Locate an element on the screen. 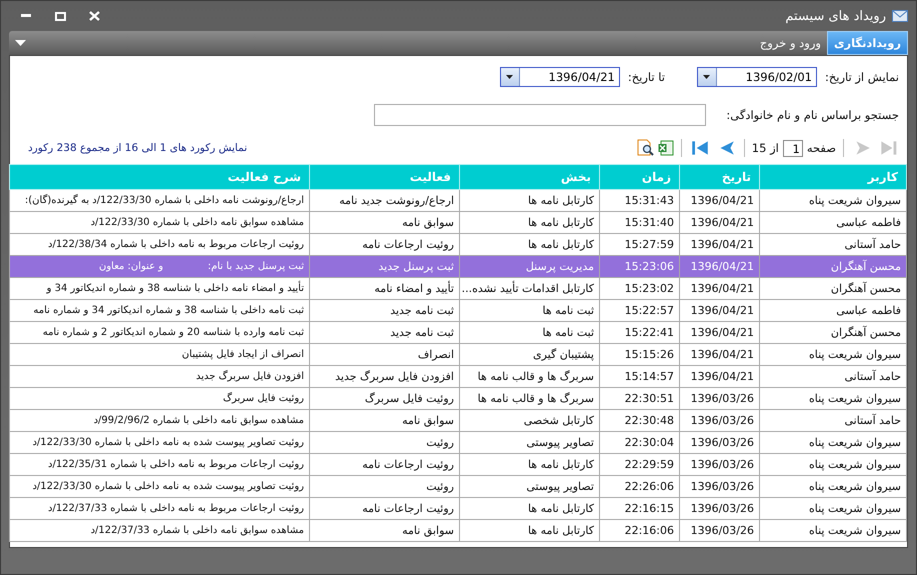 Image resolution: width=917 pixels, height=575 pixels. record-summary: نمایش رکورد های 1 الی 16 از مجموع 238 رکورد is located at coordinates (137, 148).